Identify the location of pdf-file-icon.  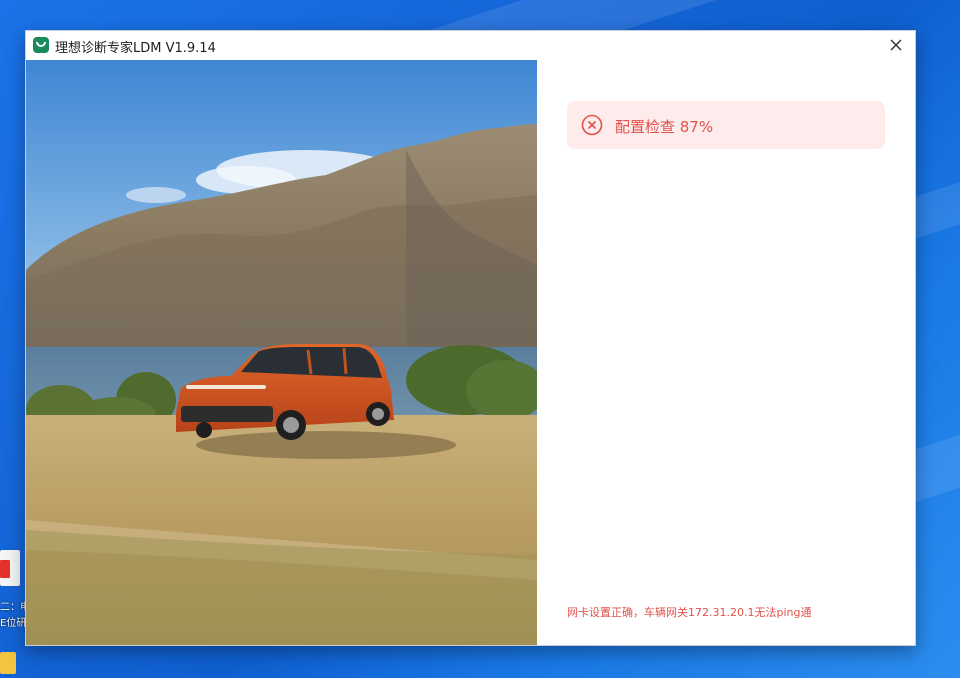
(11, 568).